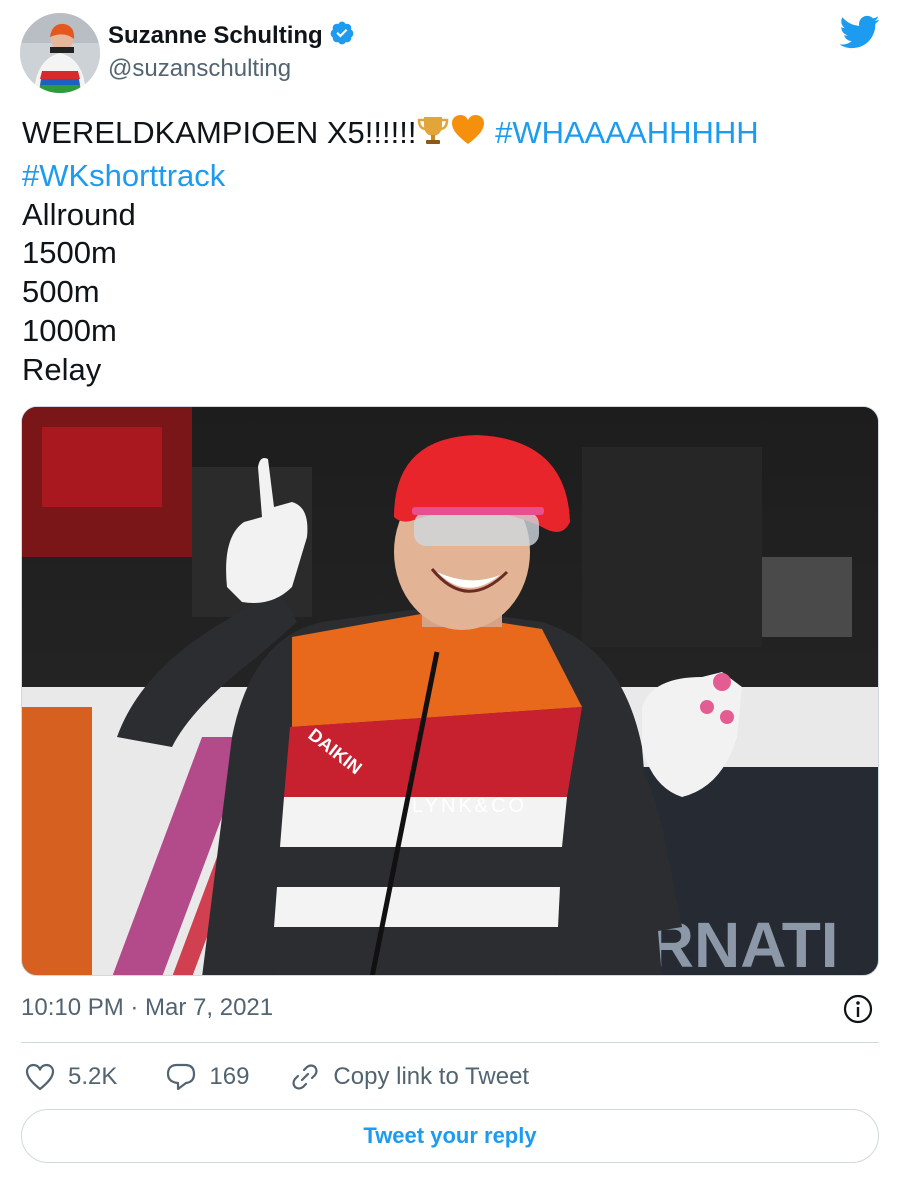  What do you see at coordinates (229, 1076) in the screenshot?
I see `reply-count: 169` at bounding box center [229, 1076].